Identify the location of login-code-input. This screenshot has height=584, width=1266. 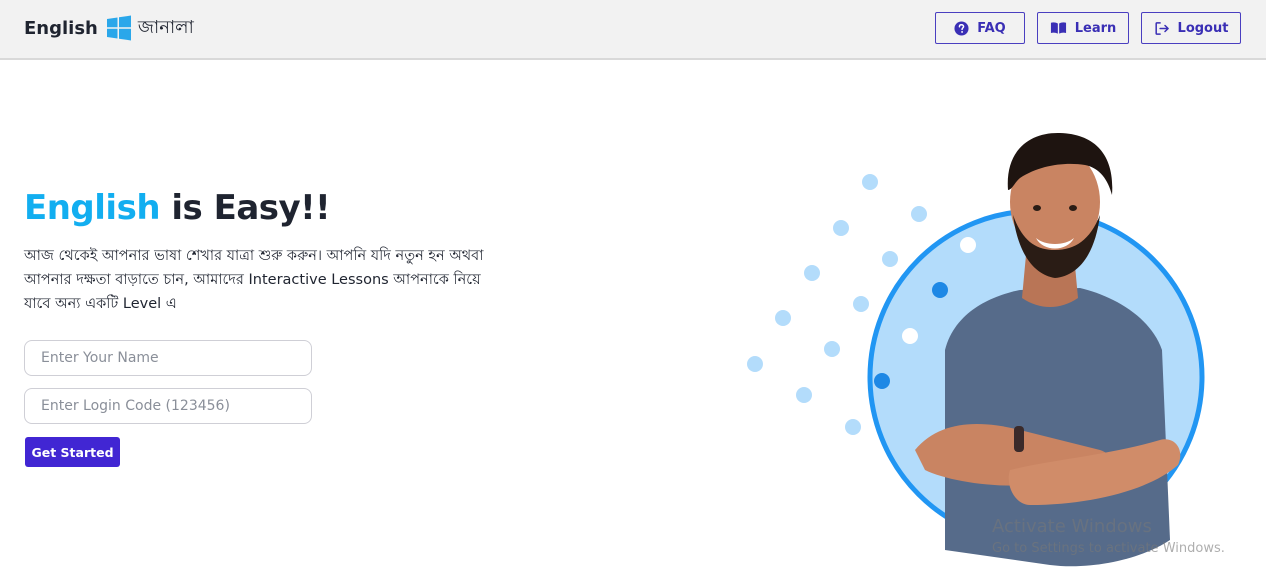
(168, 406).